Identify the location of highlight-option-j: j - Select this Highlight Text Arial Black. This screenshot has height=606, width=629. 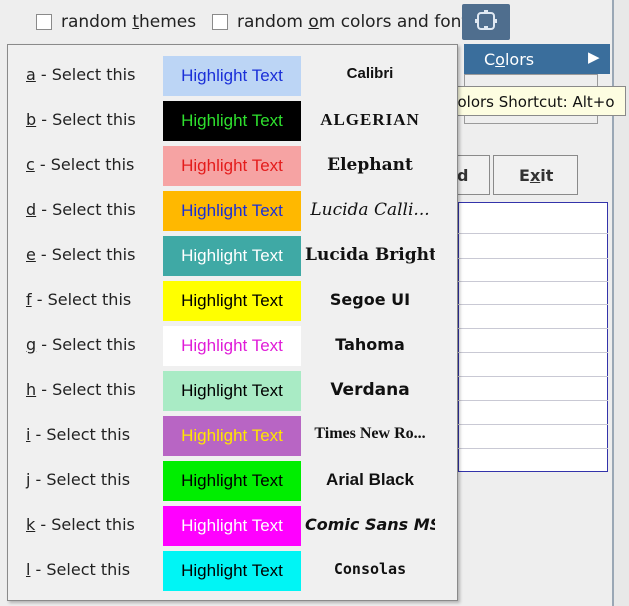
(232, 481).